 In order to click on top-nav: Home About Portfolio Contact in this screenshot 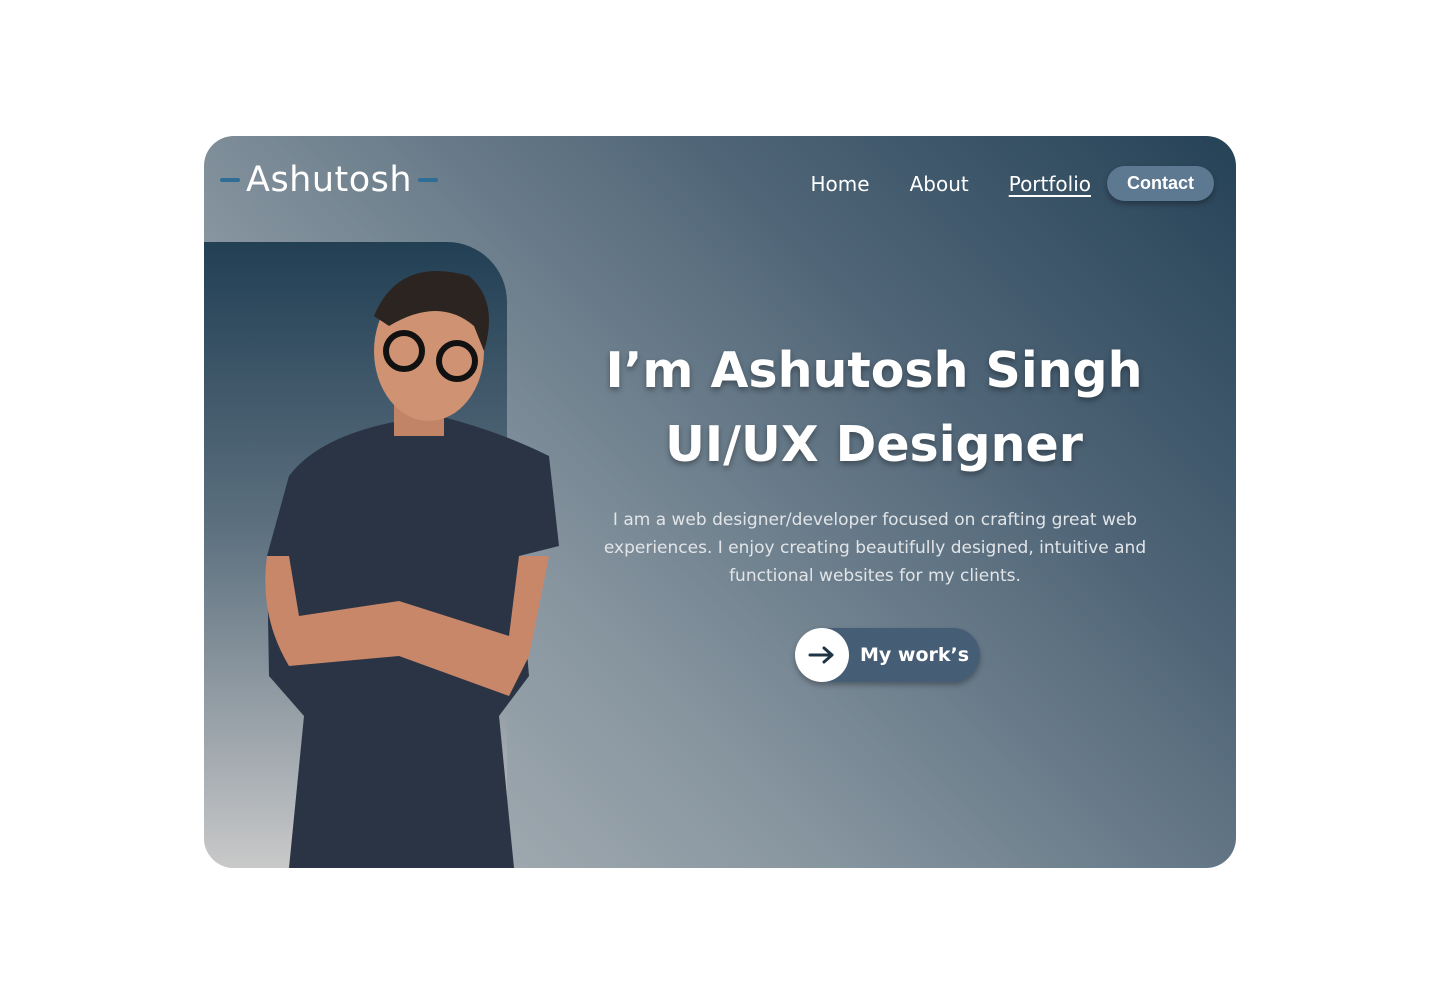, I will do `click(1012, 183)`.